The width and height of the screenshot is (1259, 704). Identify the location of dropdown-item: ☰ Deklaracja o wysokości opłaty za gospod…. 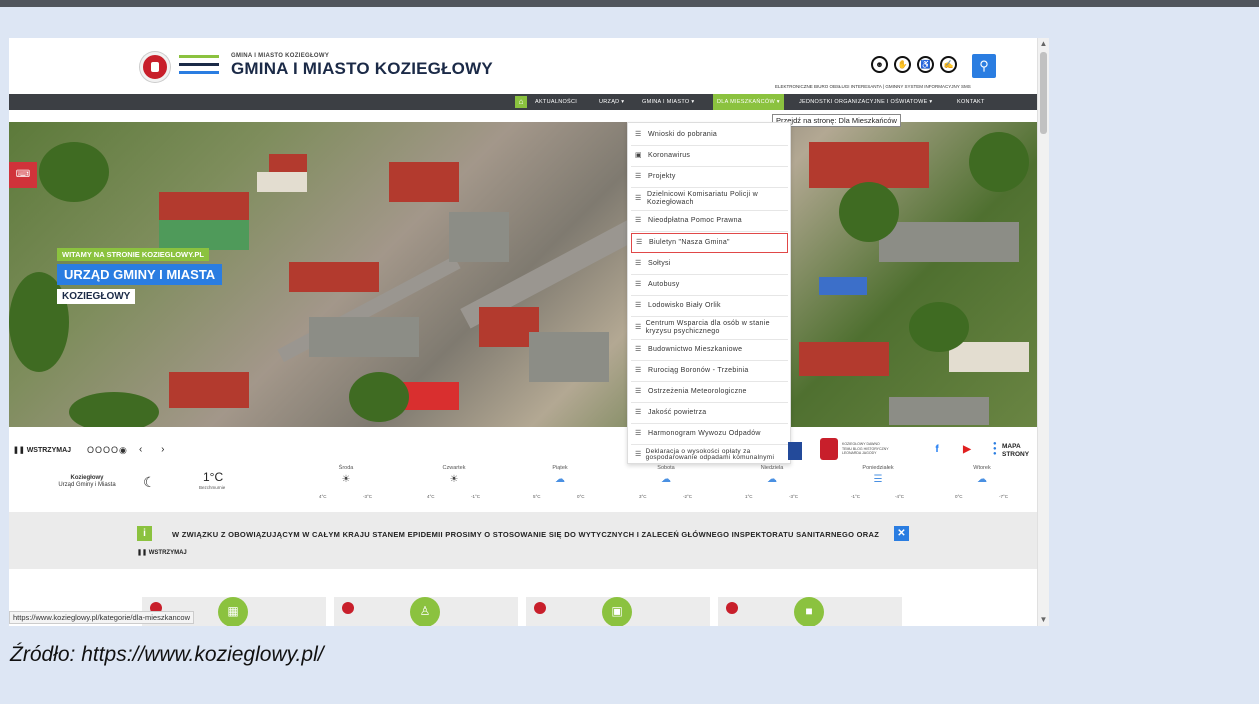
(709, 455).